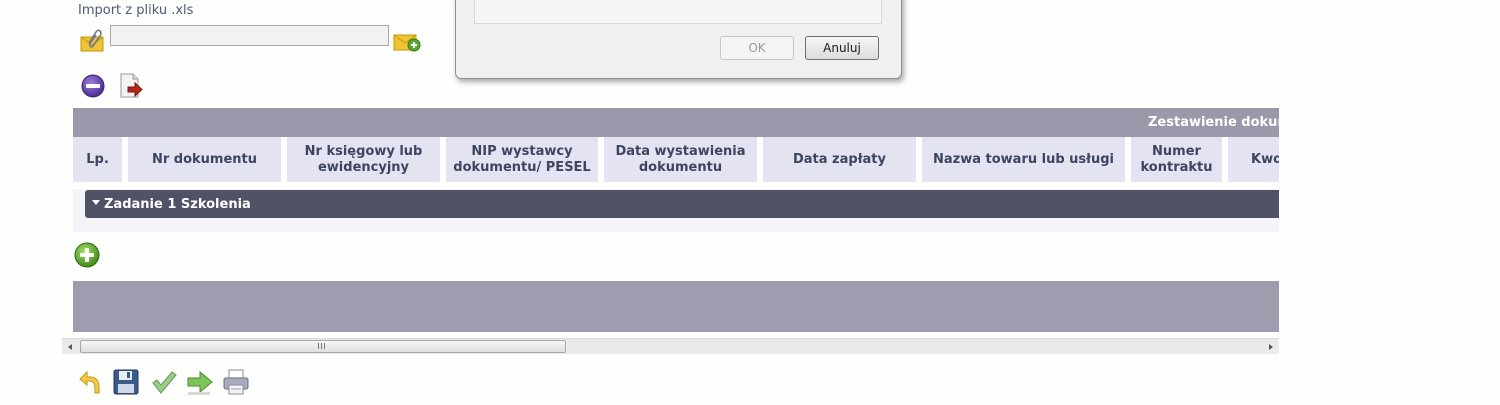 The image size is (1500, 405). What do you see at coordinates (131, 86) in the screenshot?
I see `export-document-icon` at bounding box center [131, 86].